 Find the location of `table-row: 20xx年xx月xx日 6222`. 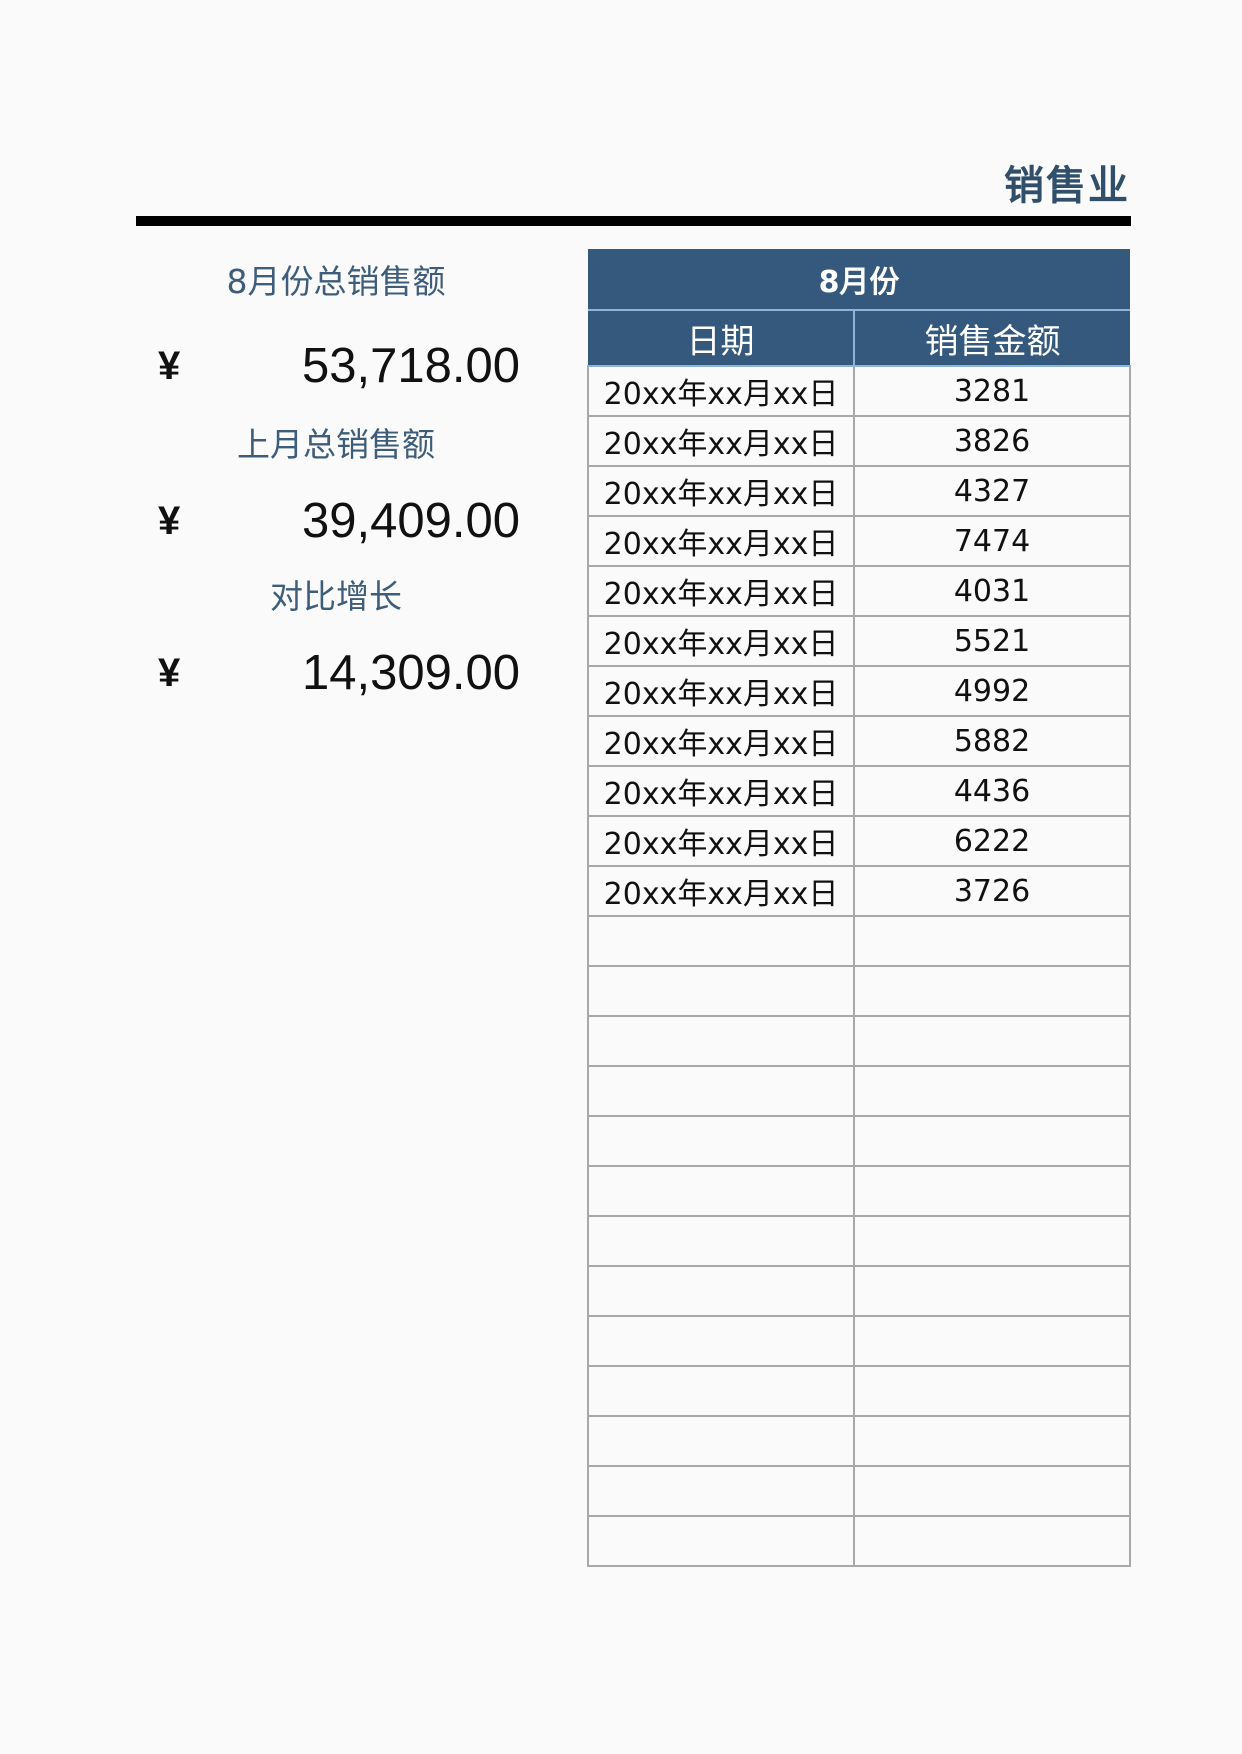

table-row: 20xx年xx月xx日 6222 is located at coordinates (859, 841).